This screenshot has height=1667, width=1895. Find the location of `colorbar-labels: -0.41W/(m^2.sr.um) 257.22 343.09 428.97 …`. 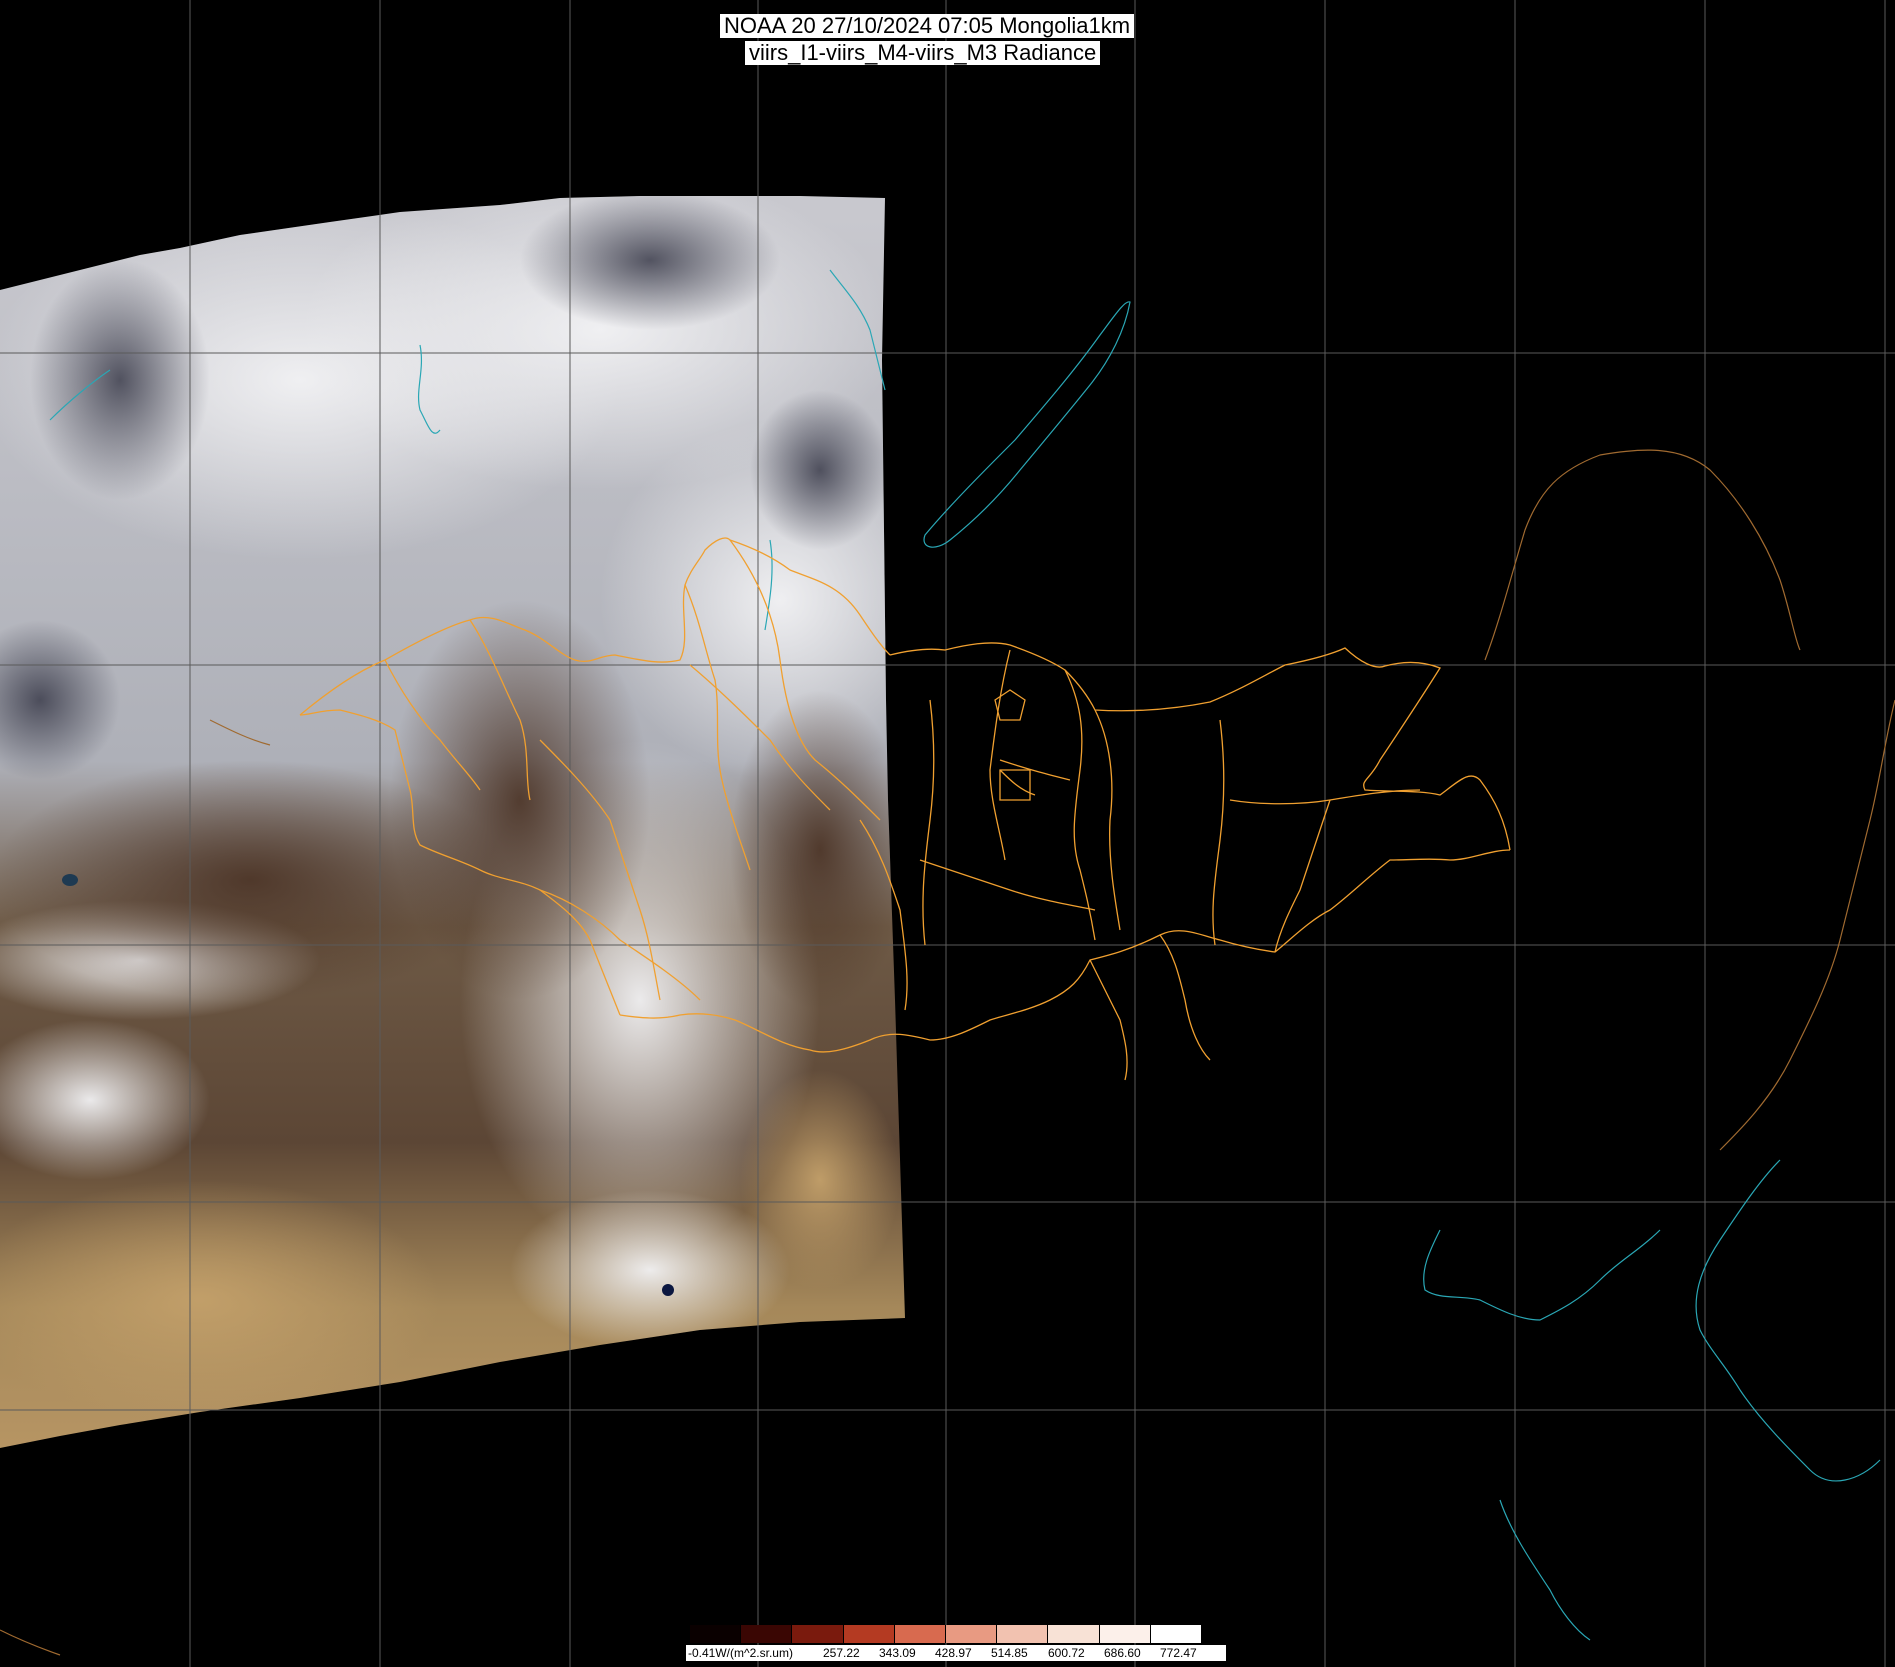

colorbar-labels: -0.41W/(m^2.sr.um) 257.22 343.09 428.97 … is located at coordinates (956, 1653).